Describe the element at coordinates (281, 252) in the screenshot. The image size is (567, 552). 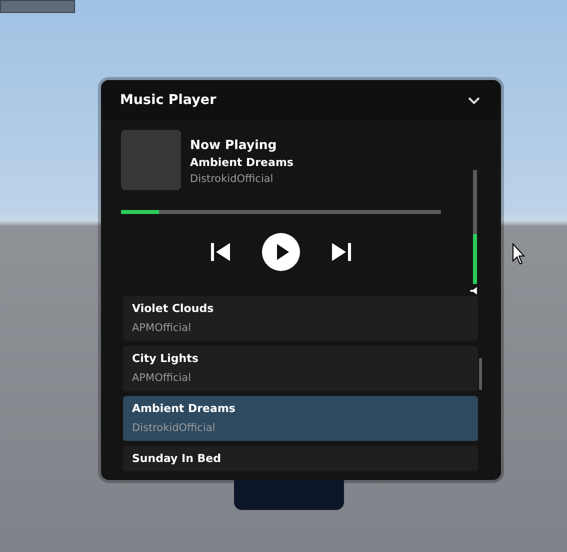
I see `play-button` at that location.